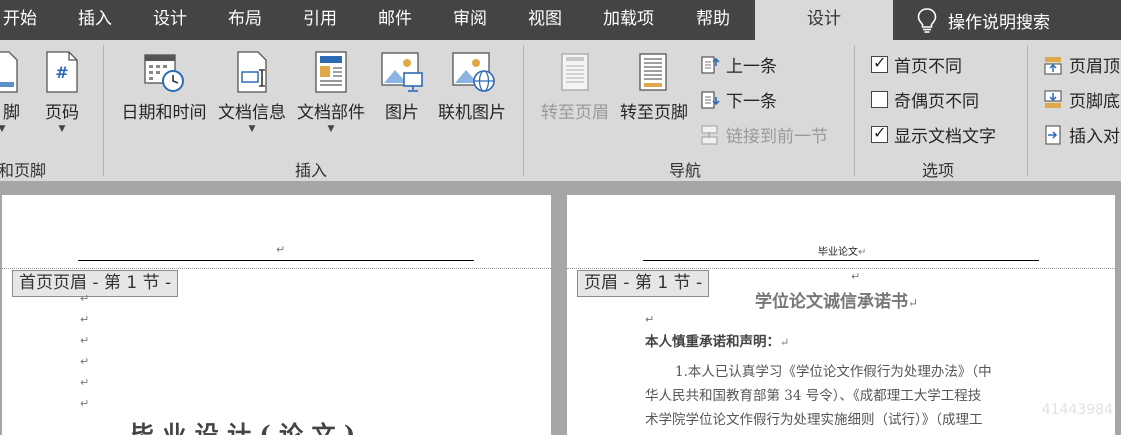 This screenshot has width=1121, height=435. I want to click on link-to-previous-label: 链接到前一节, so click(777, 137).